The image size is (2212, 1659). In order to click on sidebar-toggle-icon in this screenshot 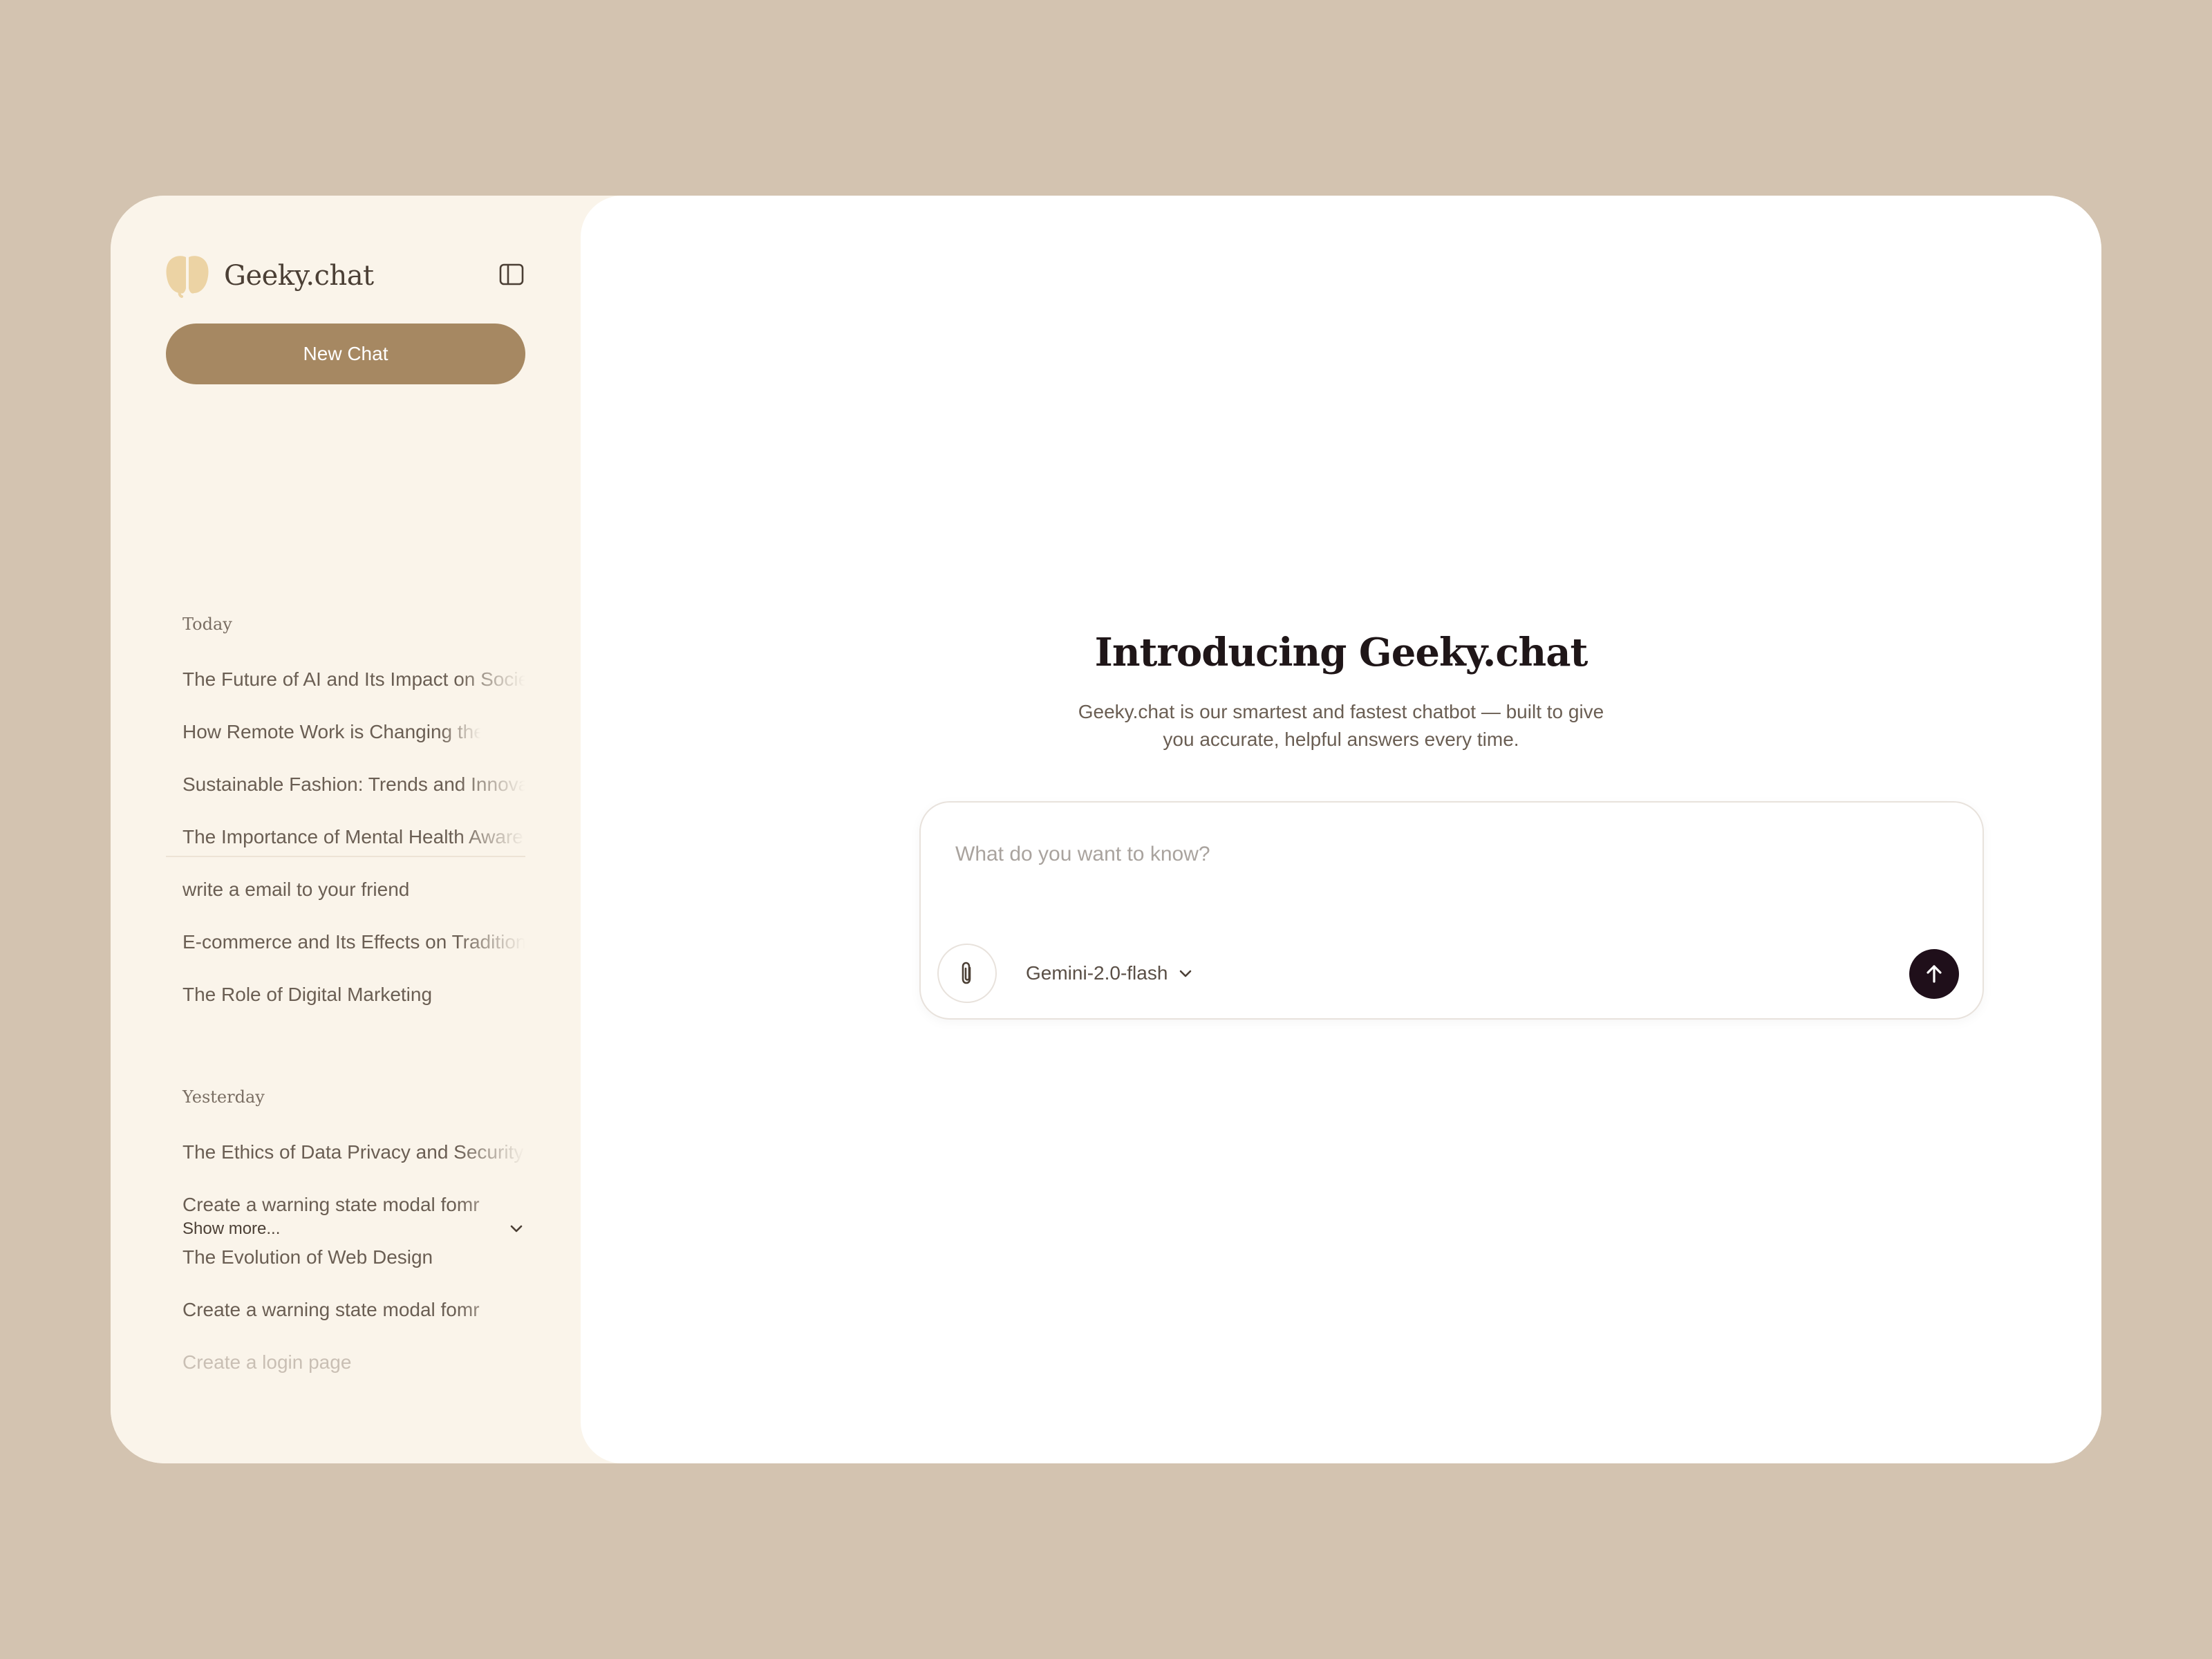, I will do `click(511, 274)`.